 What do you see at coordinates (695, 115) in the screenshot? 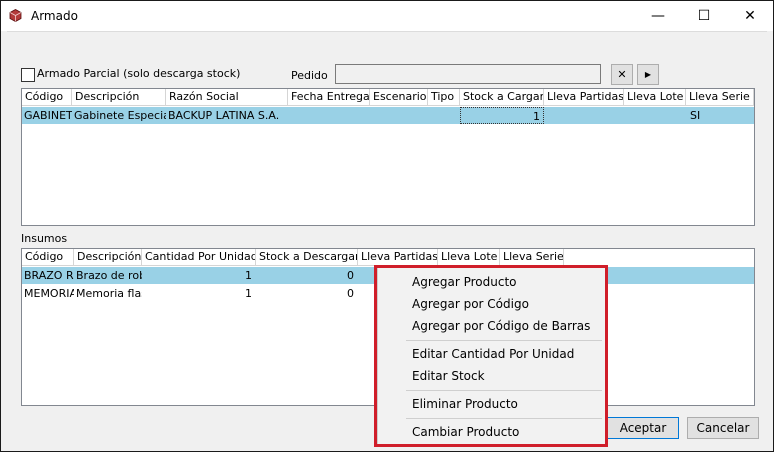
I see `cell-lleva-serie: SI` at bounding box center [695, 115].